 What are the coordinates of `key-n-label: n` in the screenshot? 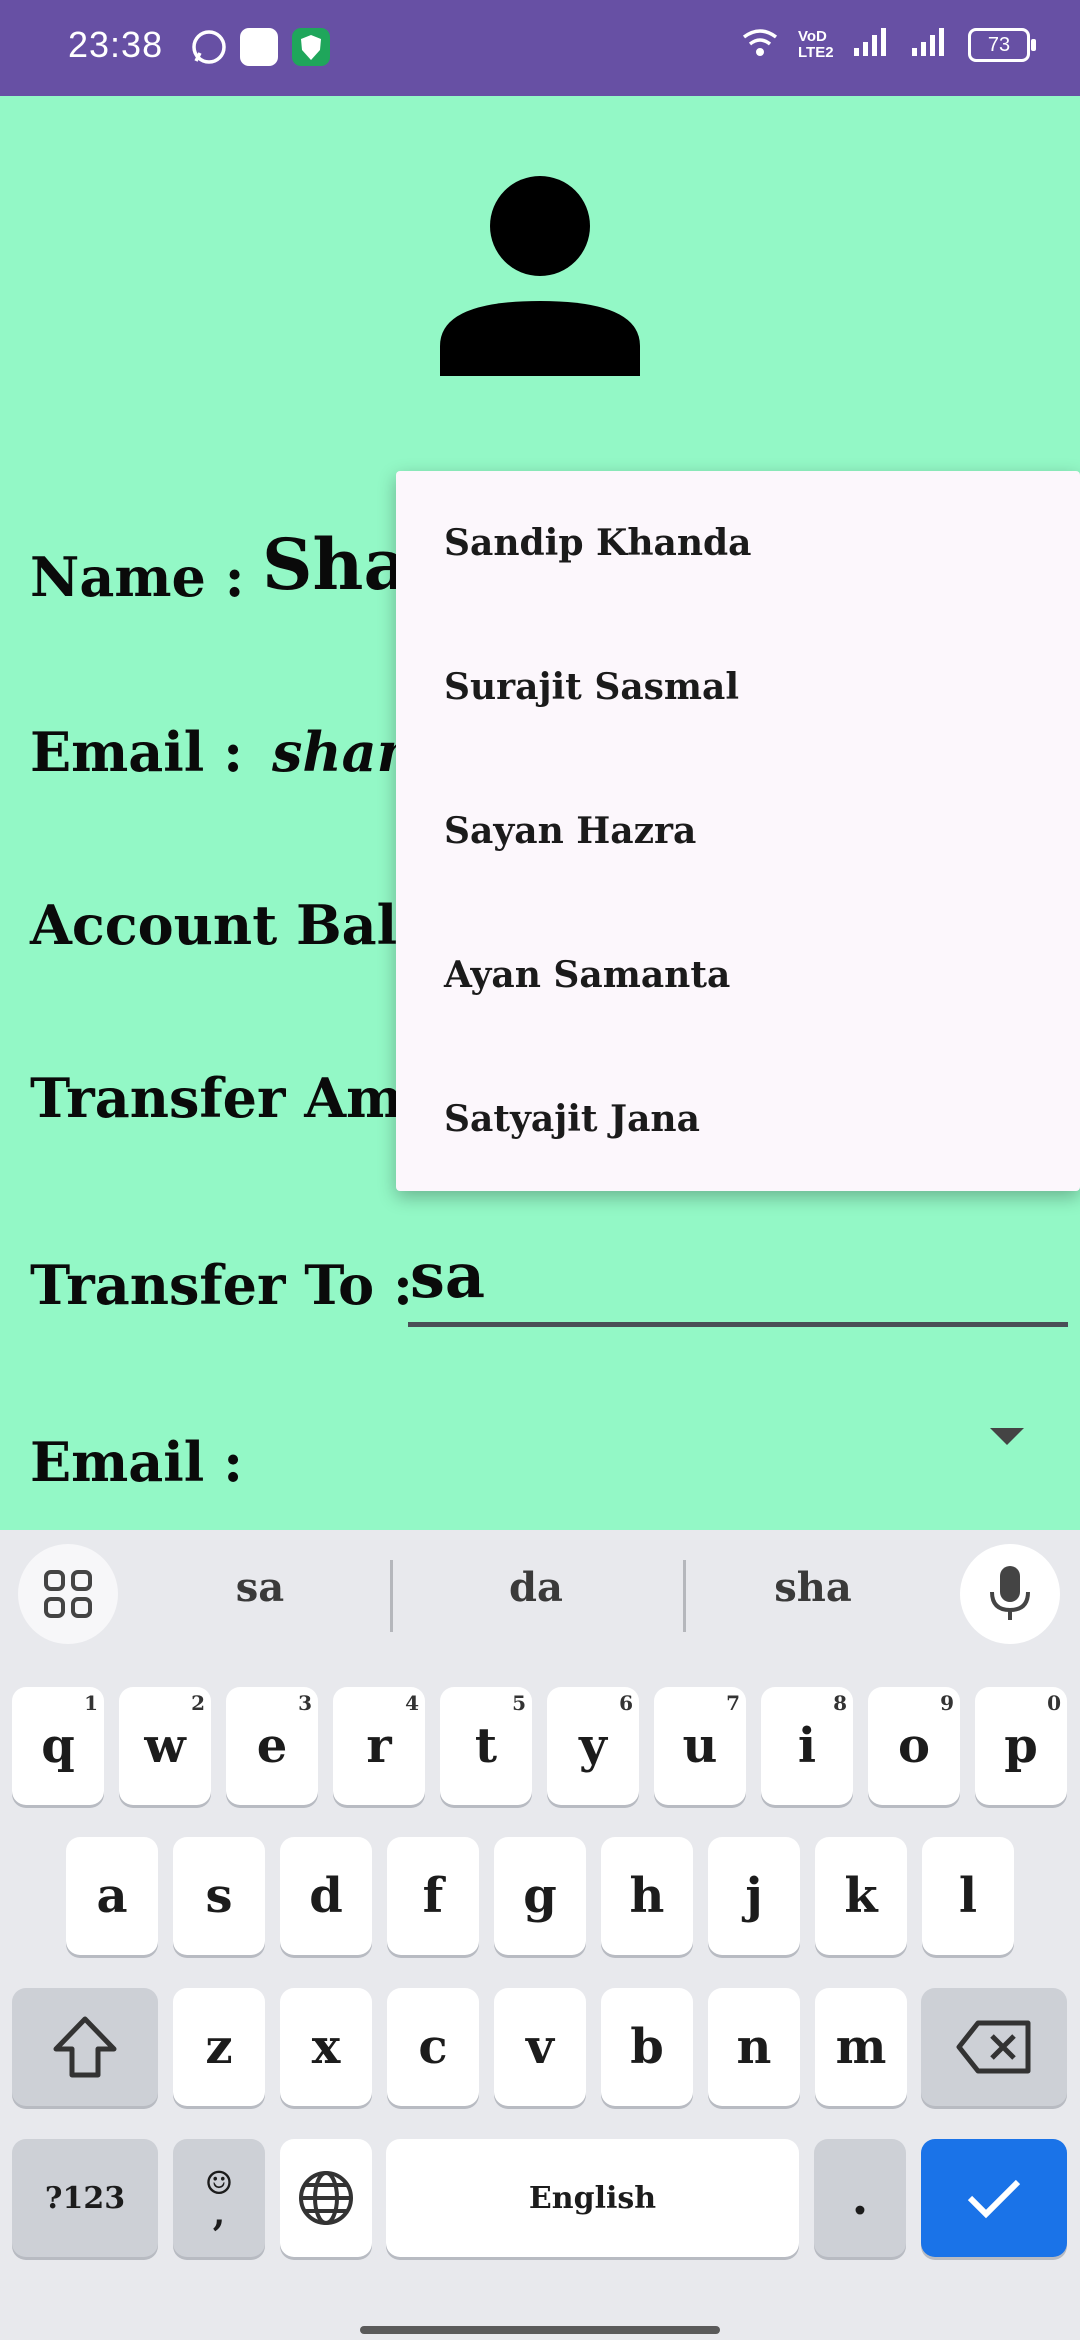 It's located at (754, 2047).